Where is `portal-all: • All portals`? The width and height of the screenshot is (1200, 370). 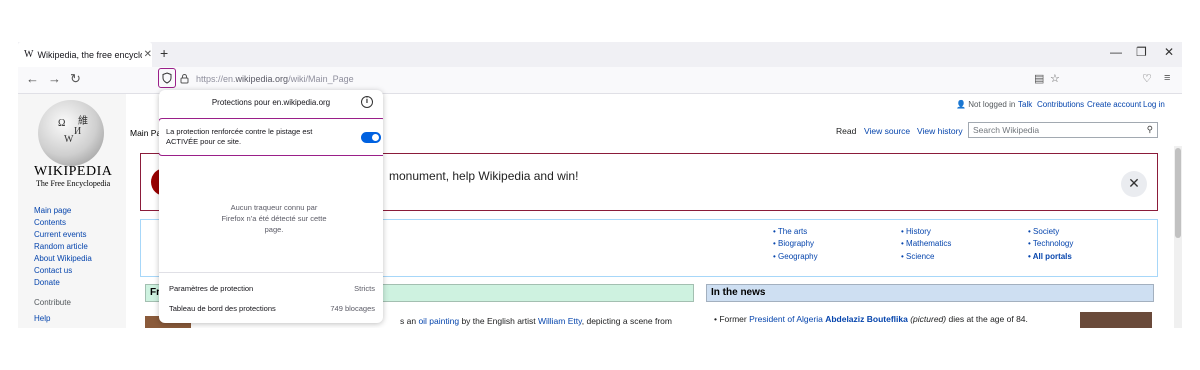
portal-all: • All portals is located at coordinates (1050, 256).